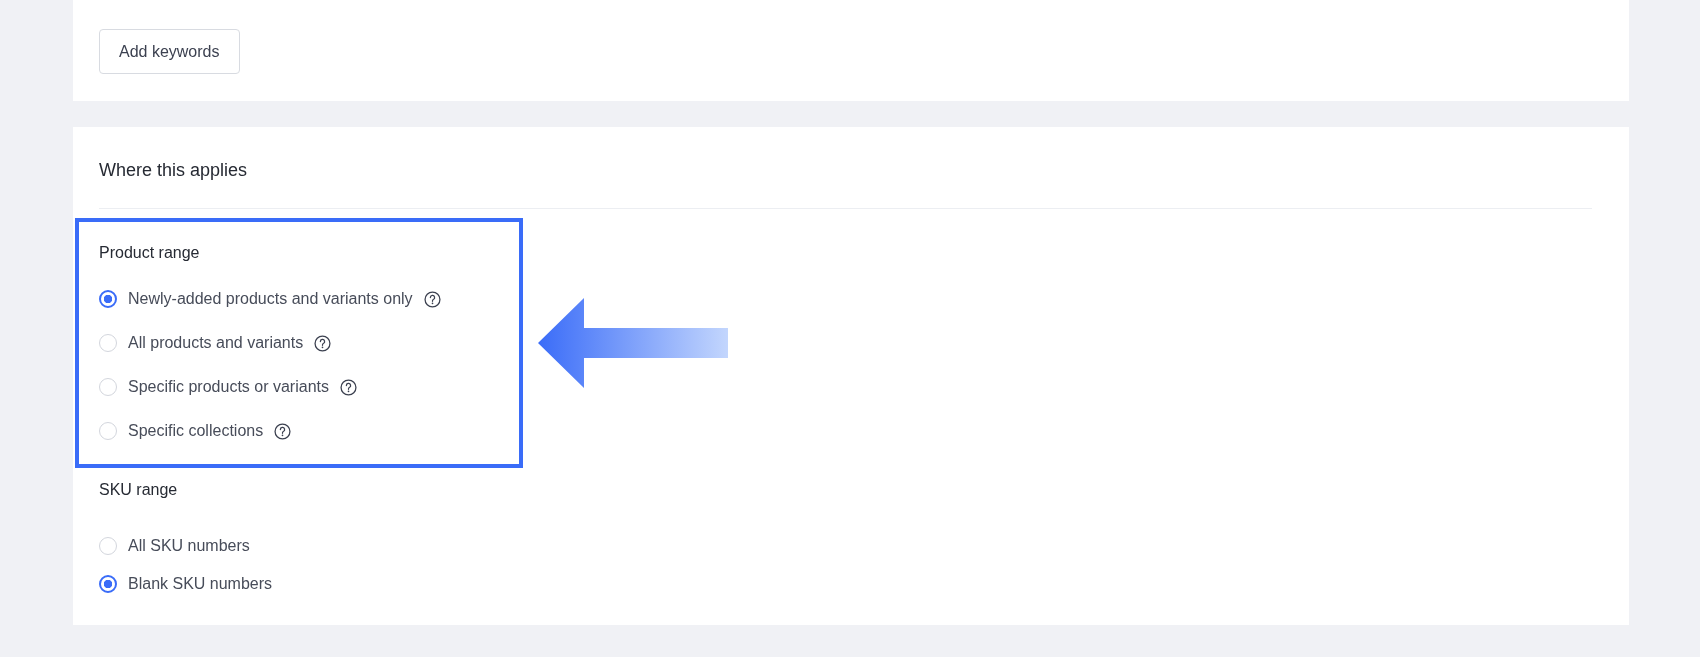 Image resolution: width=1700 pixels, height=657 pixels. What do you see at coordinates (633, 343) in the screenshot?
I see `arrow-icon` at bounding box center [633, 343].